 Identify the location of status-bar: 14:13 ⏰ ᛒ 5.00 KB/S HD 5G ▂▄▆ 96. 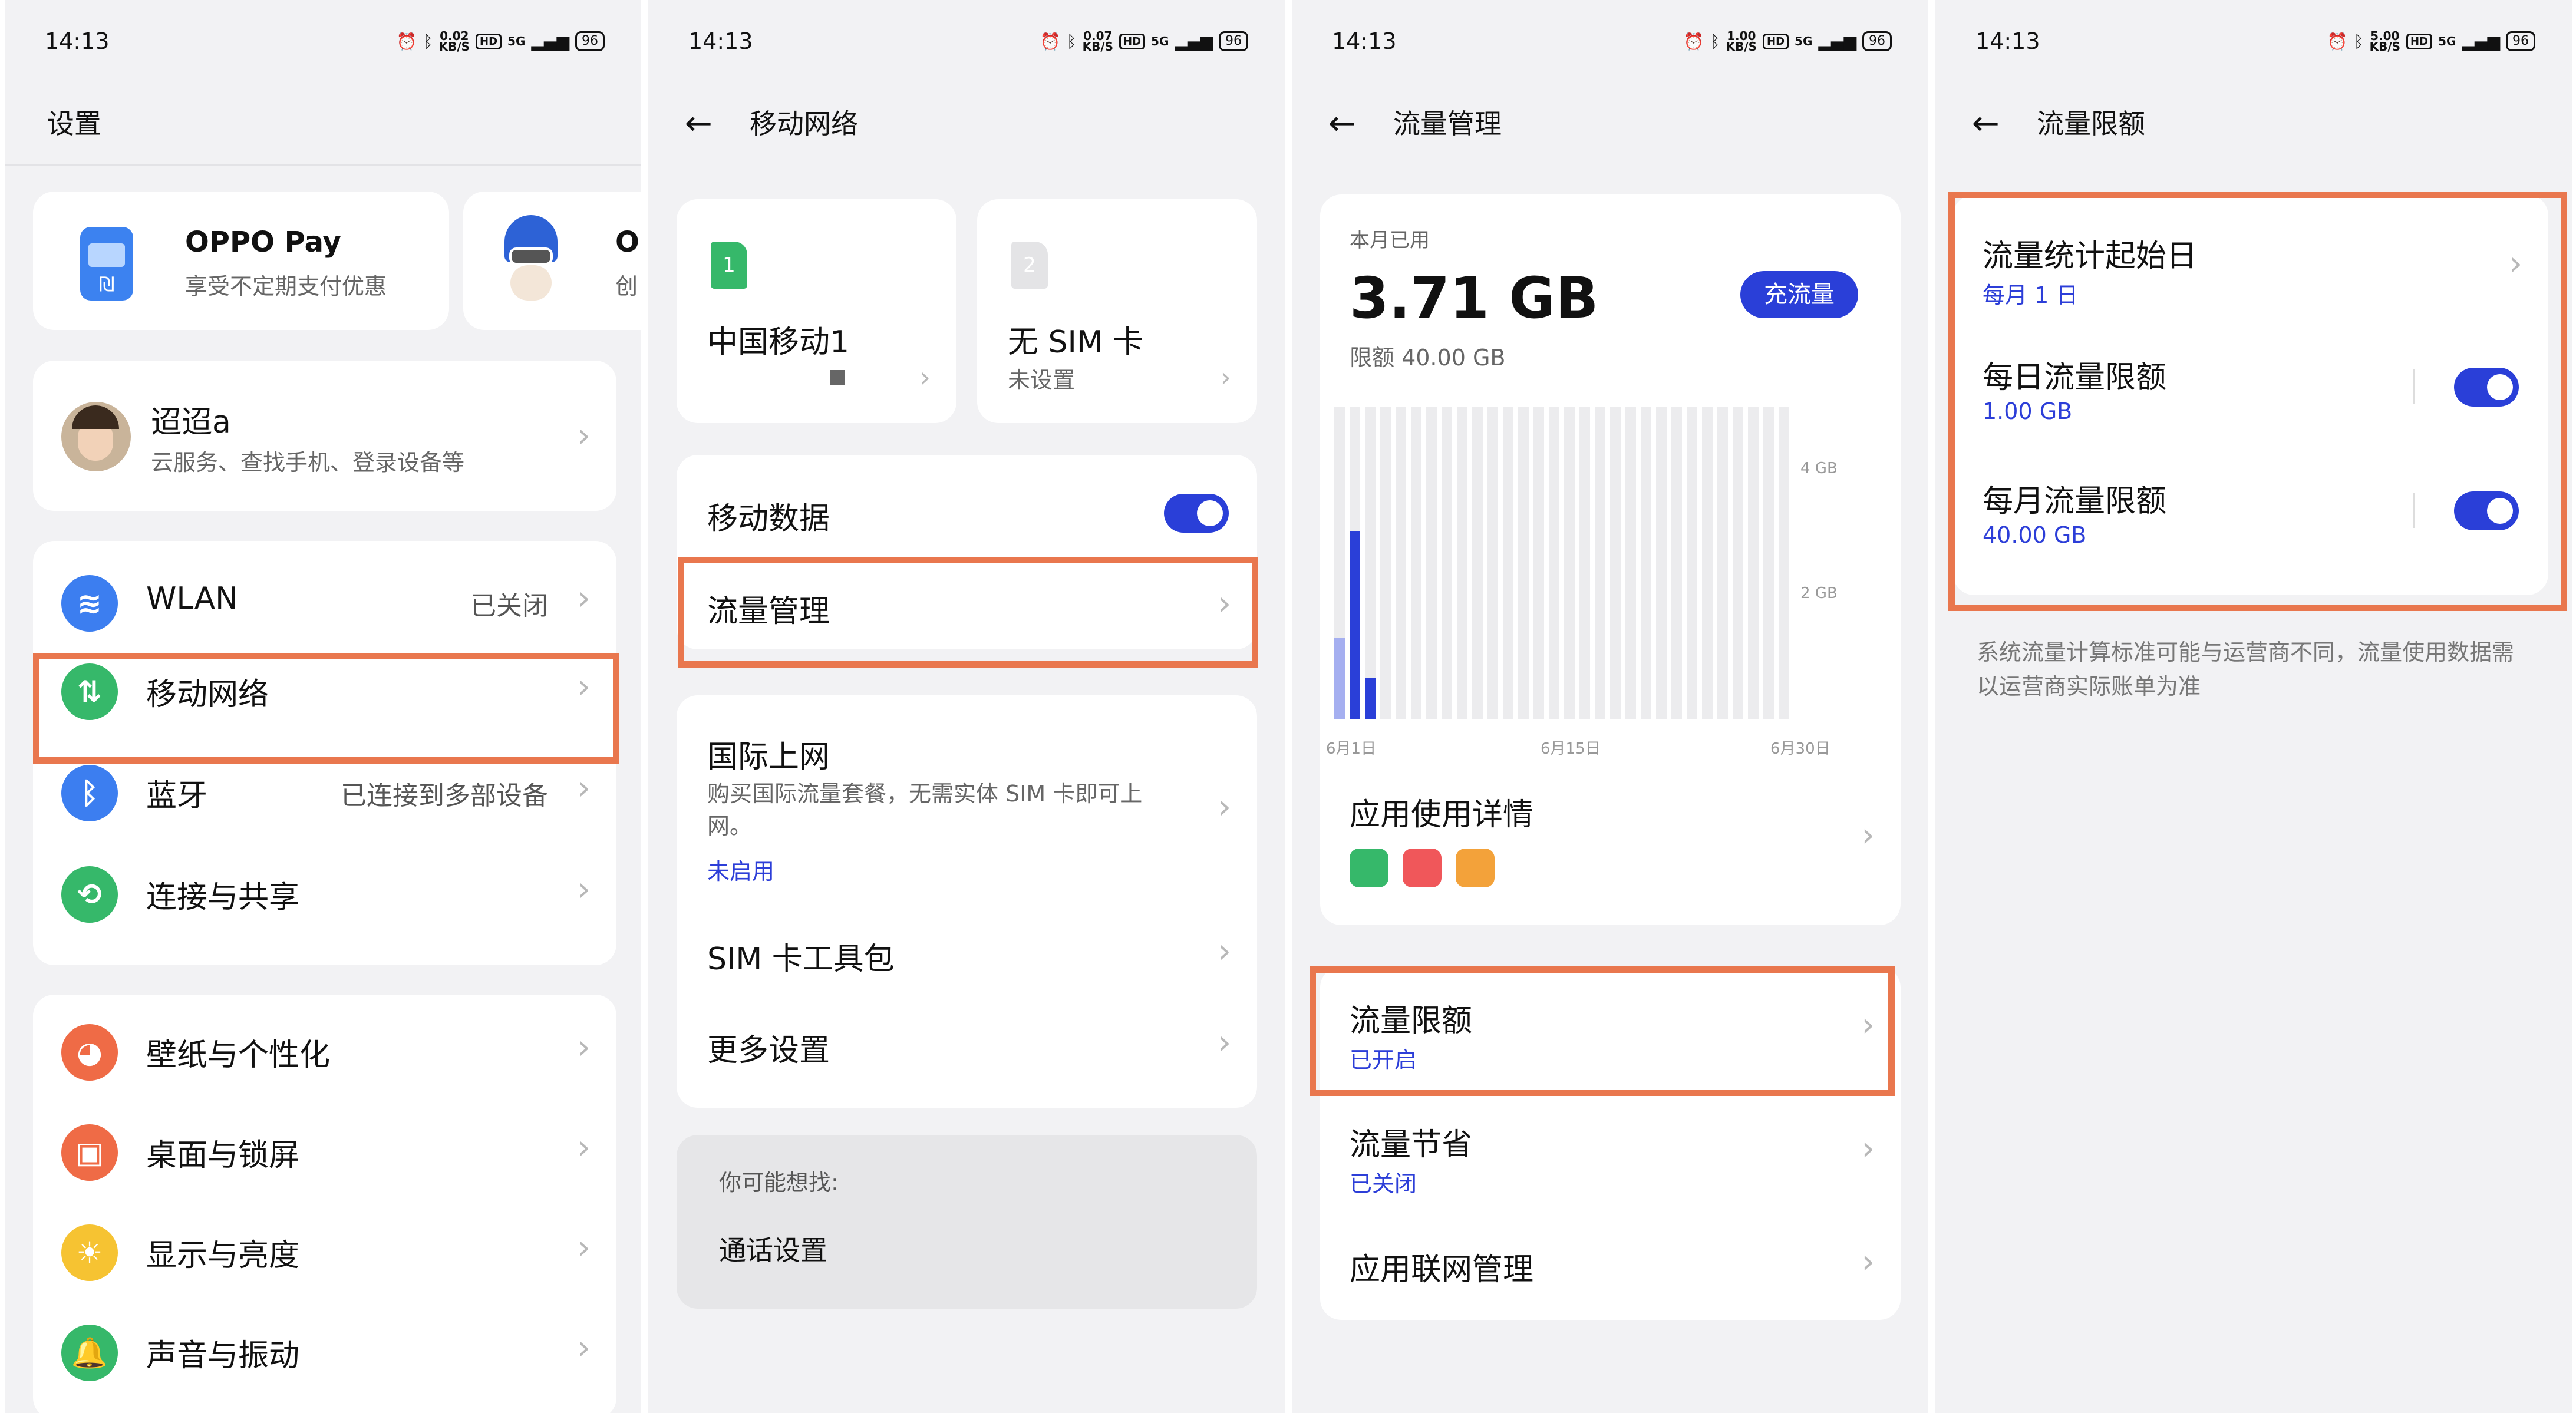
(2253, 41).